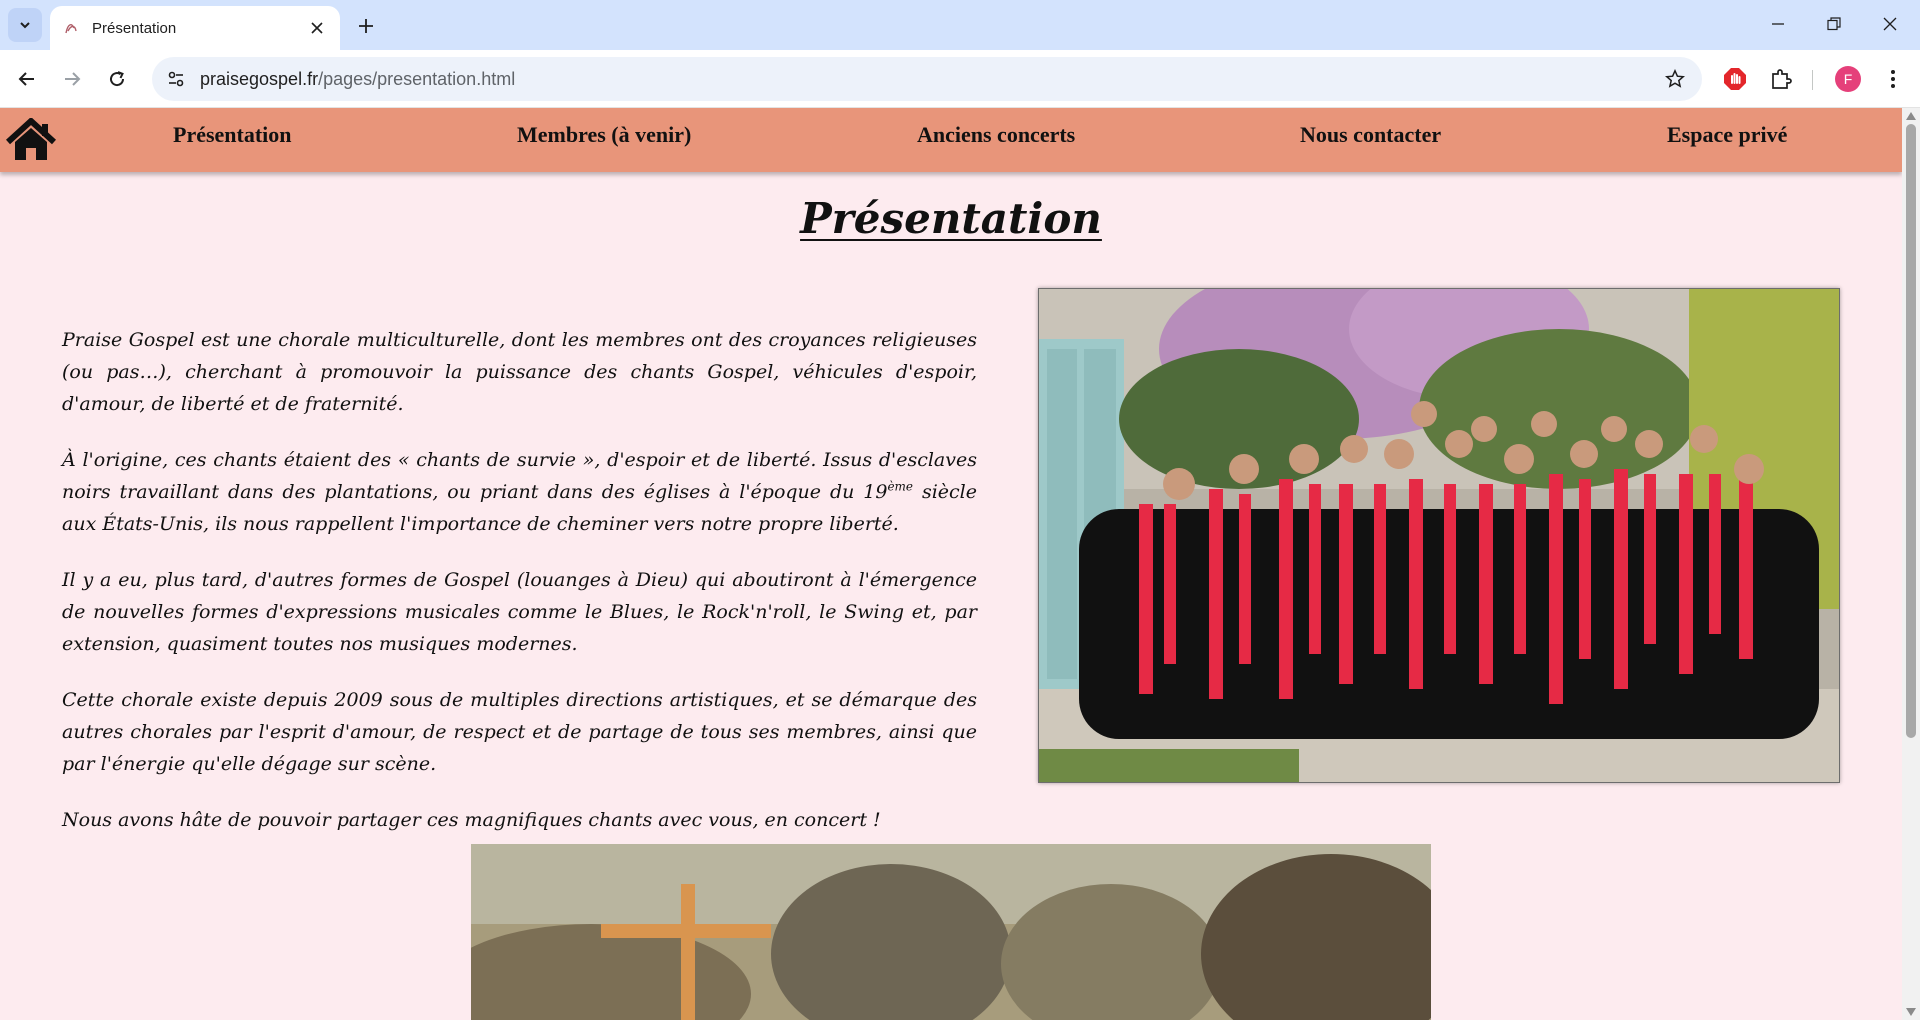  Describe the element at coordinates (996, 135) in the screenshot. I see `nav-link-anciens-concerts: Anciens concerts` at that location.